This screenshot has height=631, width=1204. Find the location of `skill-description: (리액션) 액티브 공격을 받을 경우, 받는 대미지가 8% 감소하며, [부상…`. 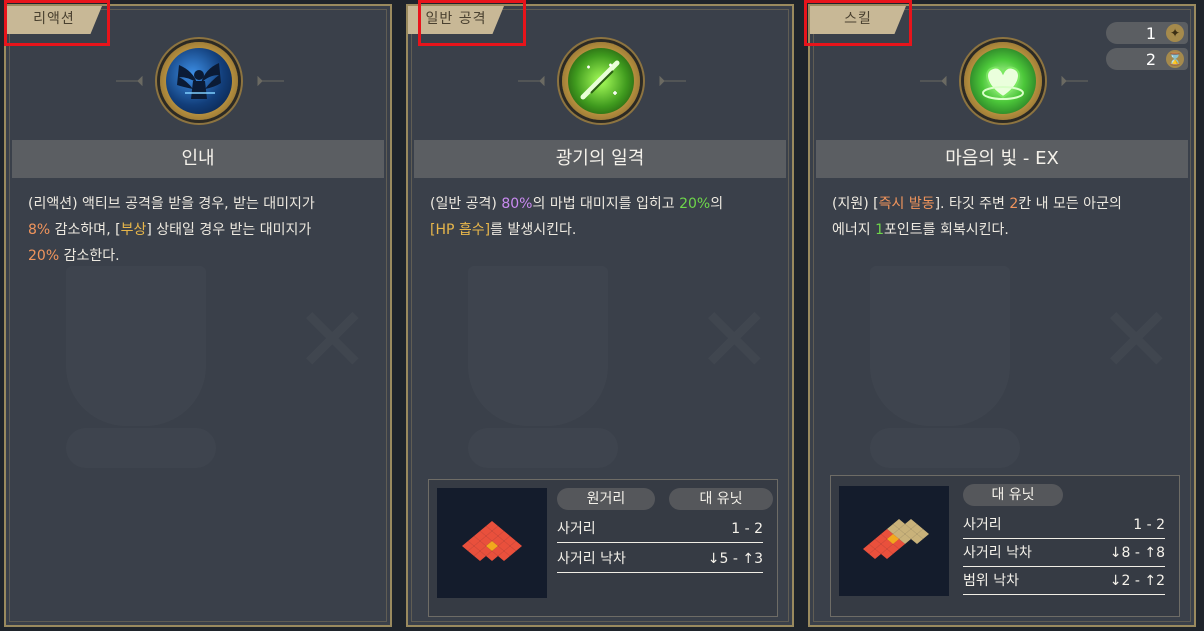

skill-description: (리액션) 액티브 공격을 받을 경우, 받는 대미지가 8% 감소하며, [부상… is located at coordinates (202, 230).